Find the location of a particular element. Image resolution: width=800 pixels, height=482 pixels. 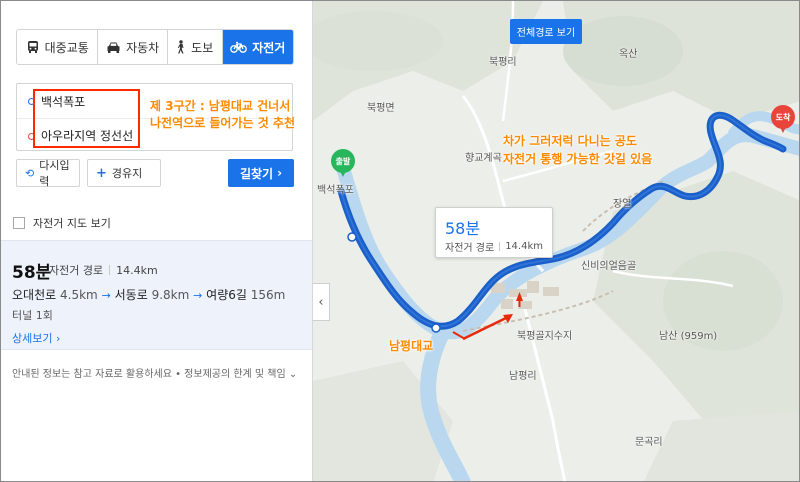

end-marker: 도착 is located at coordinates (783, 120).